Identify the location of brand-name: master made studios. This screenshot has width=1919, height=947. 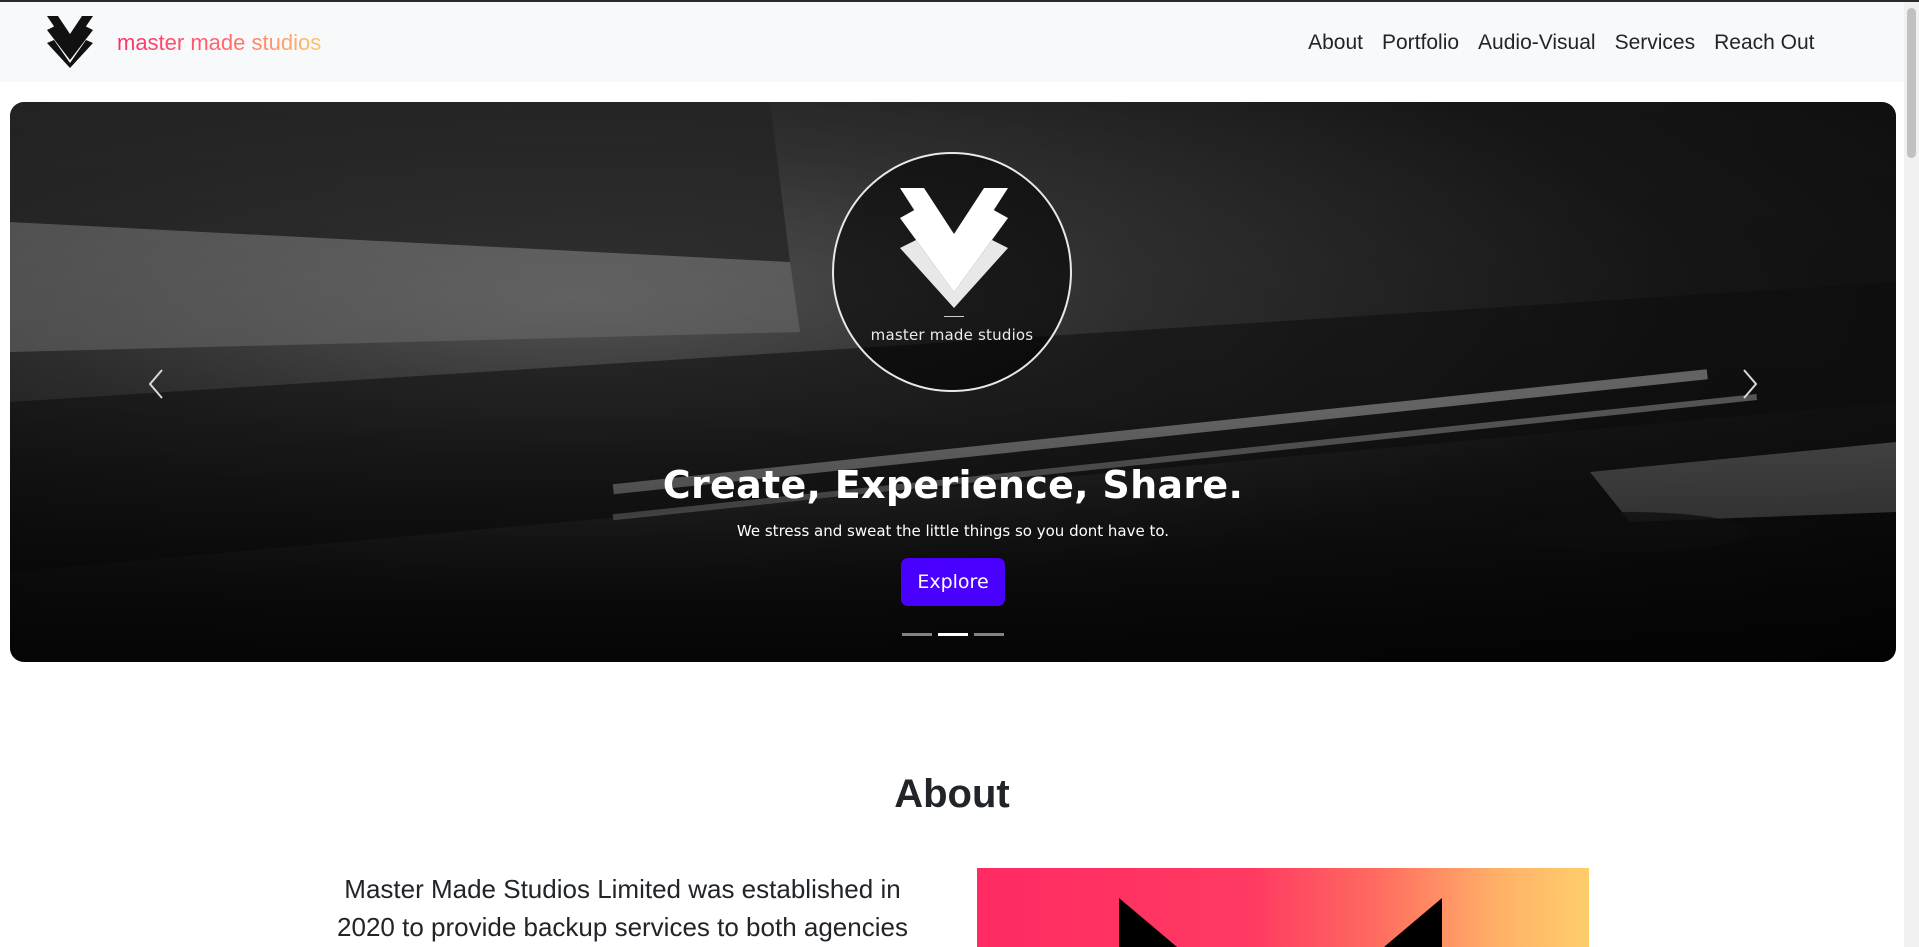
(219, 43).